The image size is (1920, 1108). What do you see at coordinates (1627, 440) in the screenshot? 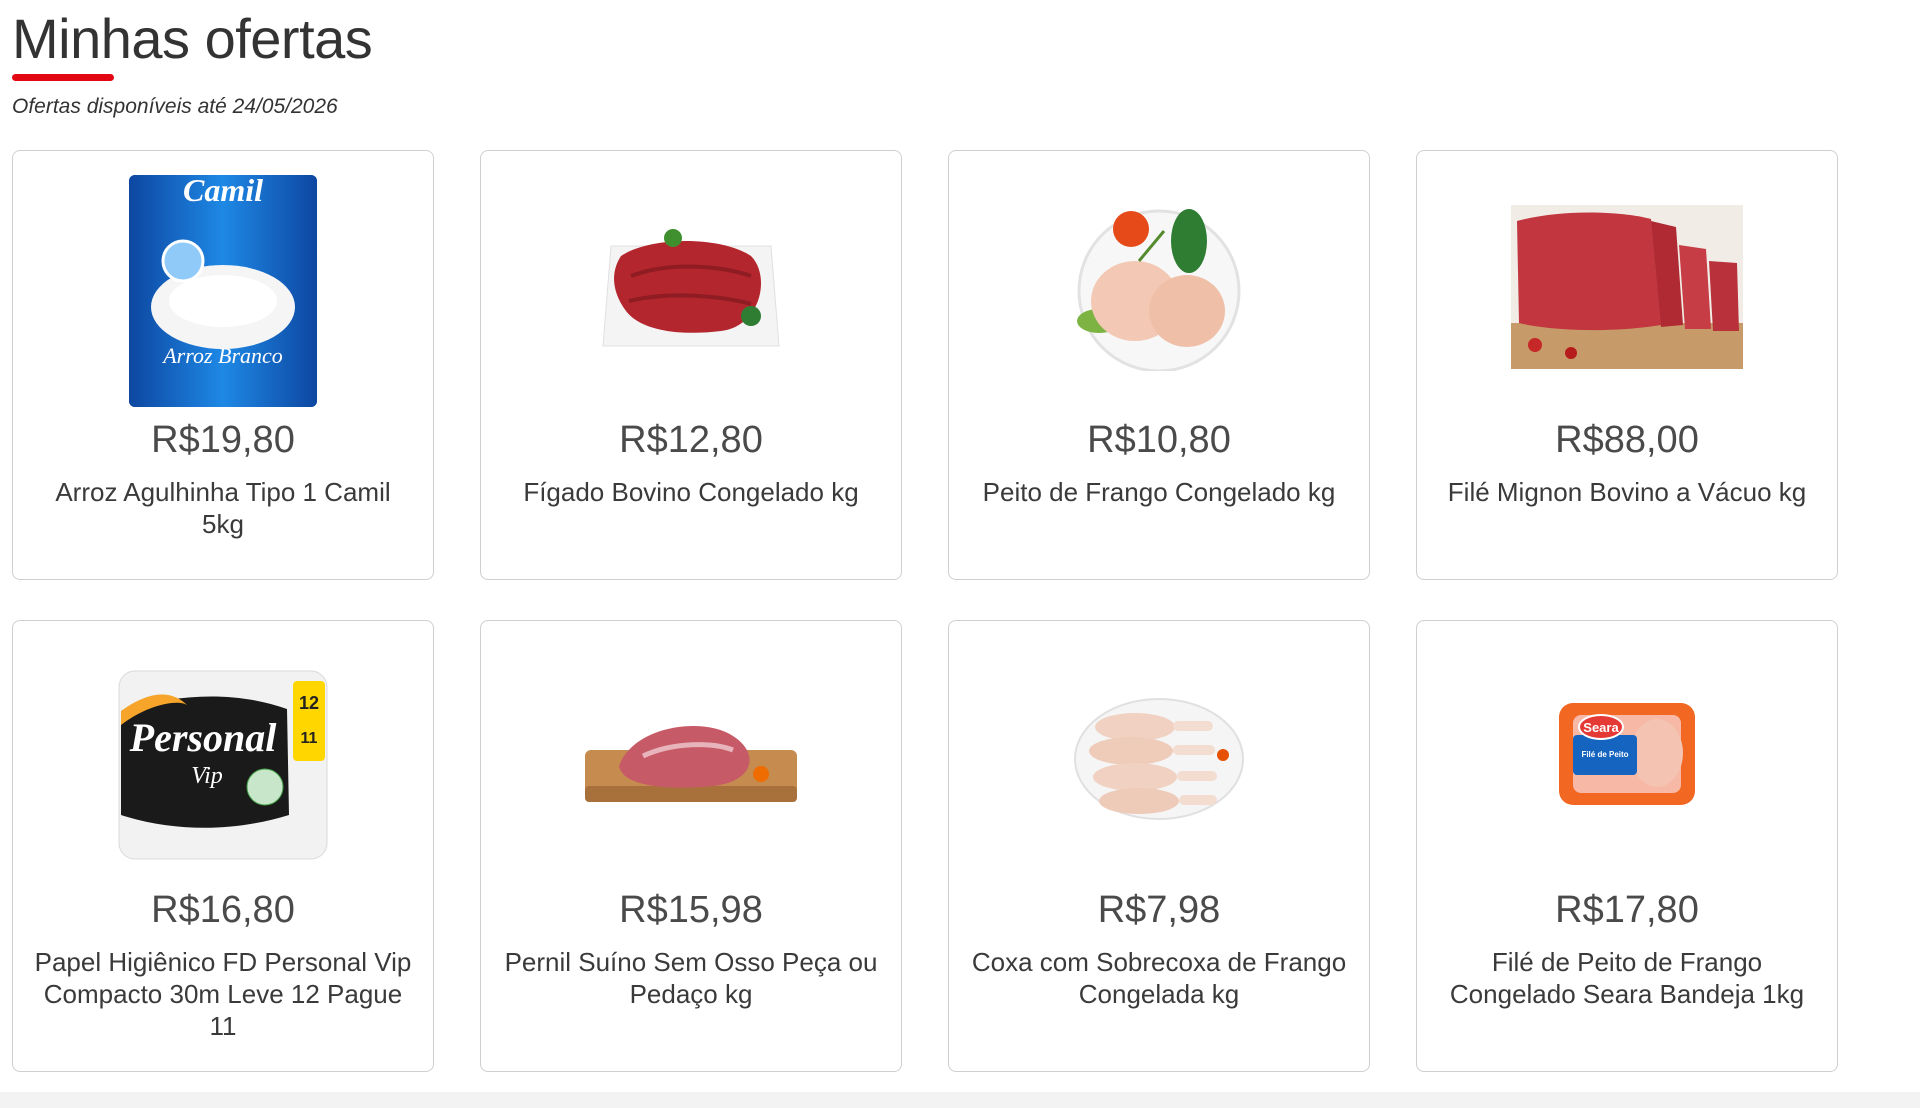
I see `offer-price: R$88,00` at bounding box center [1627, 440].